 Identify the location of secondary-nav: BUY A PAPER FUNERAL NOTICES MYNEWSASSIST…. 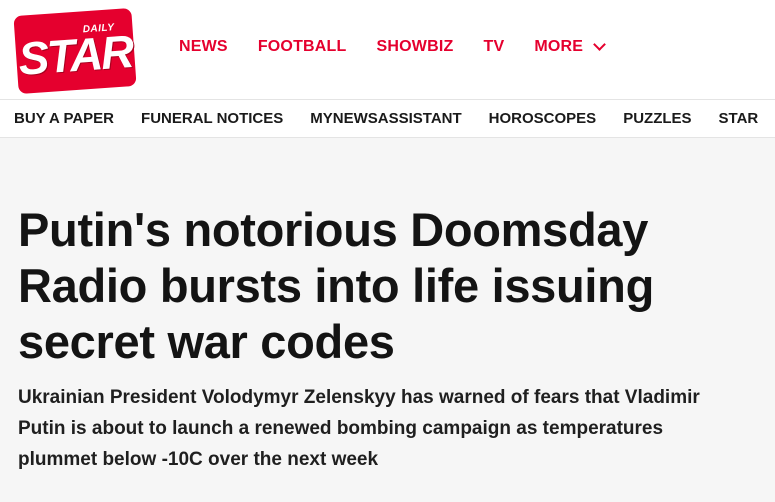
(387, 119).